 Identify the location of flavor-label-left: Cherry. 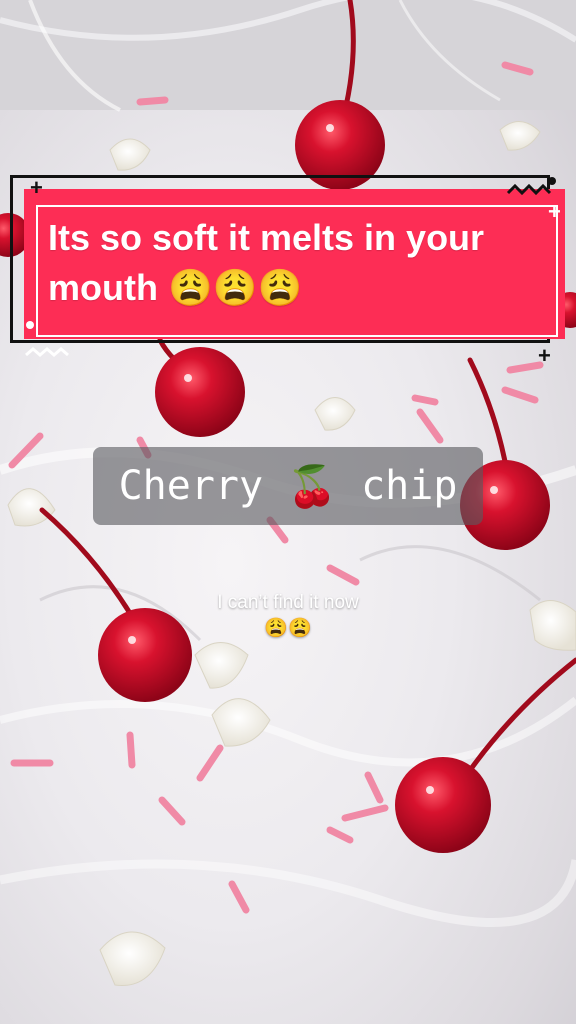
(191, 486).